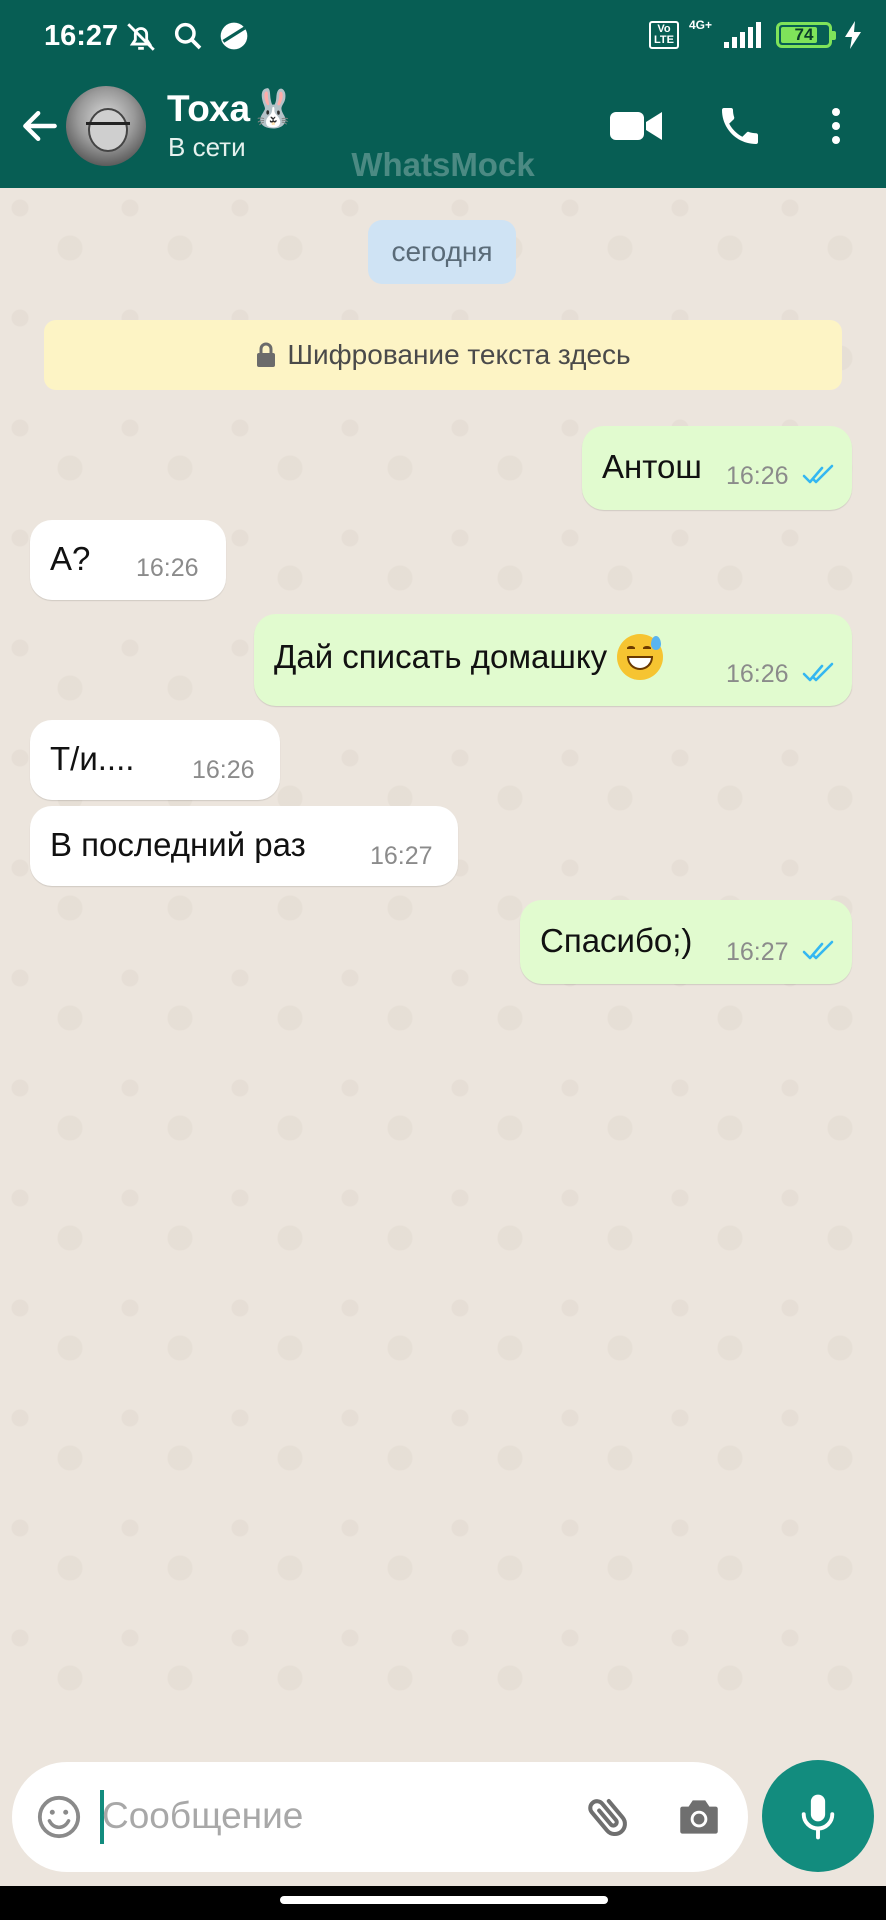  I want to click on message-text: Дай списать домашку, so click(469, 657).